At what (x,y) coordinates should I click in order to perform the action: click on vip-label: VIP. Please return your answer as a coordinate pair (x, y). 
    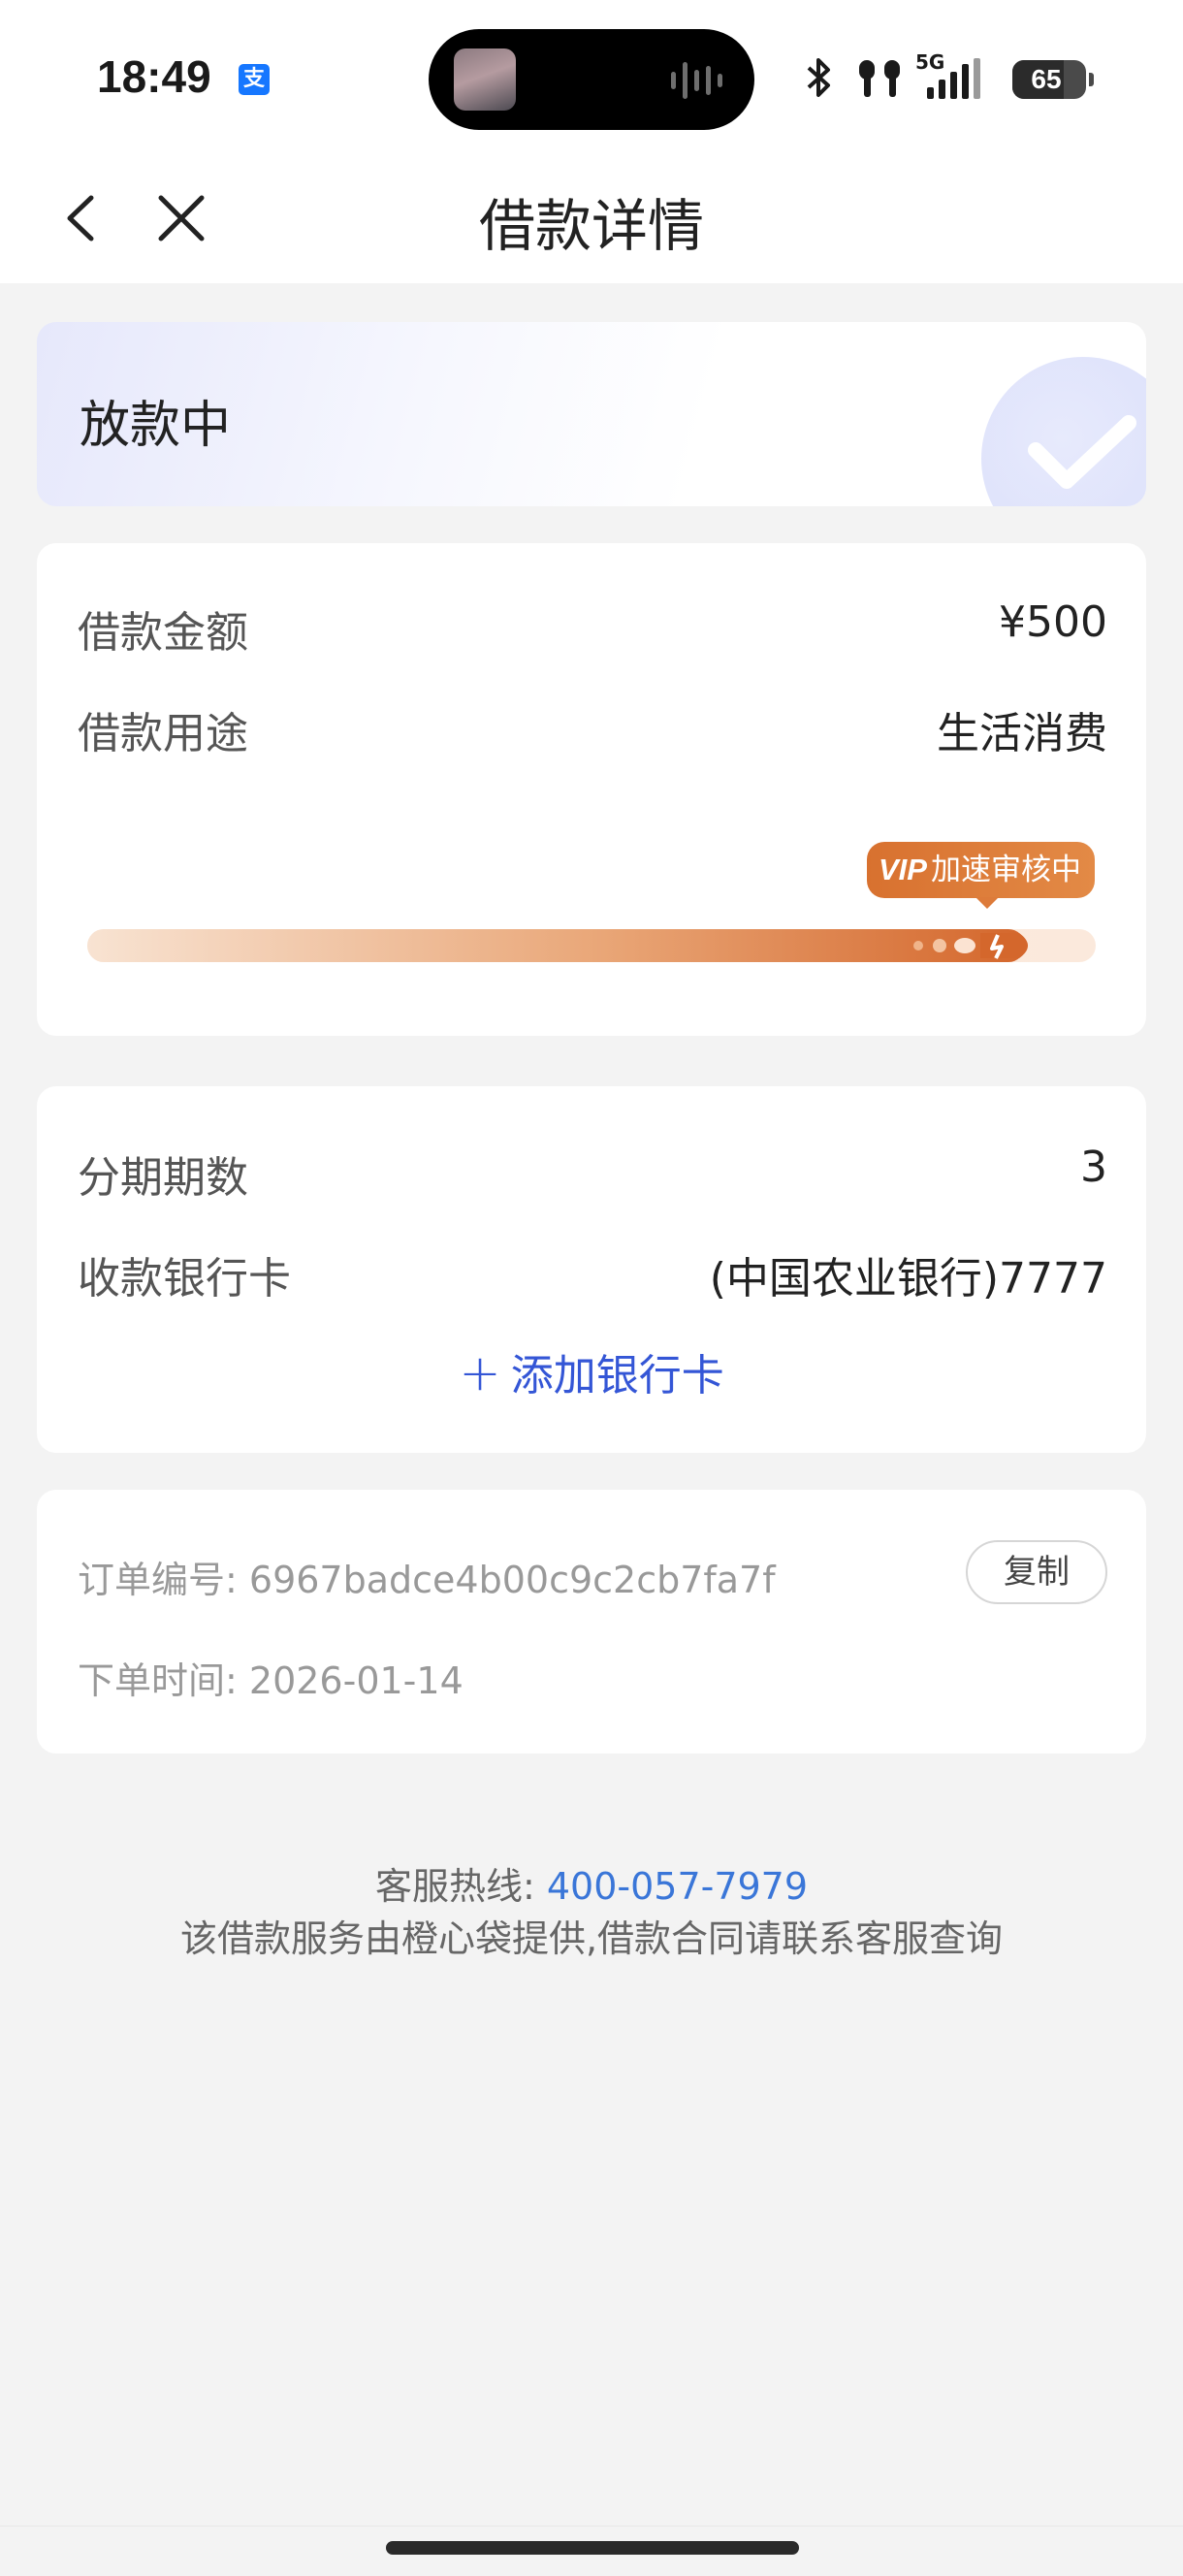
    Looking at the image, I should click on (903, 869).